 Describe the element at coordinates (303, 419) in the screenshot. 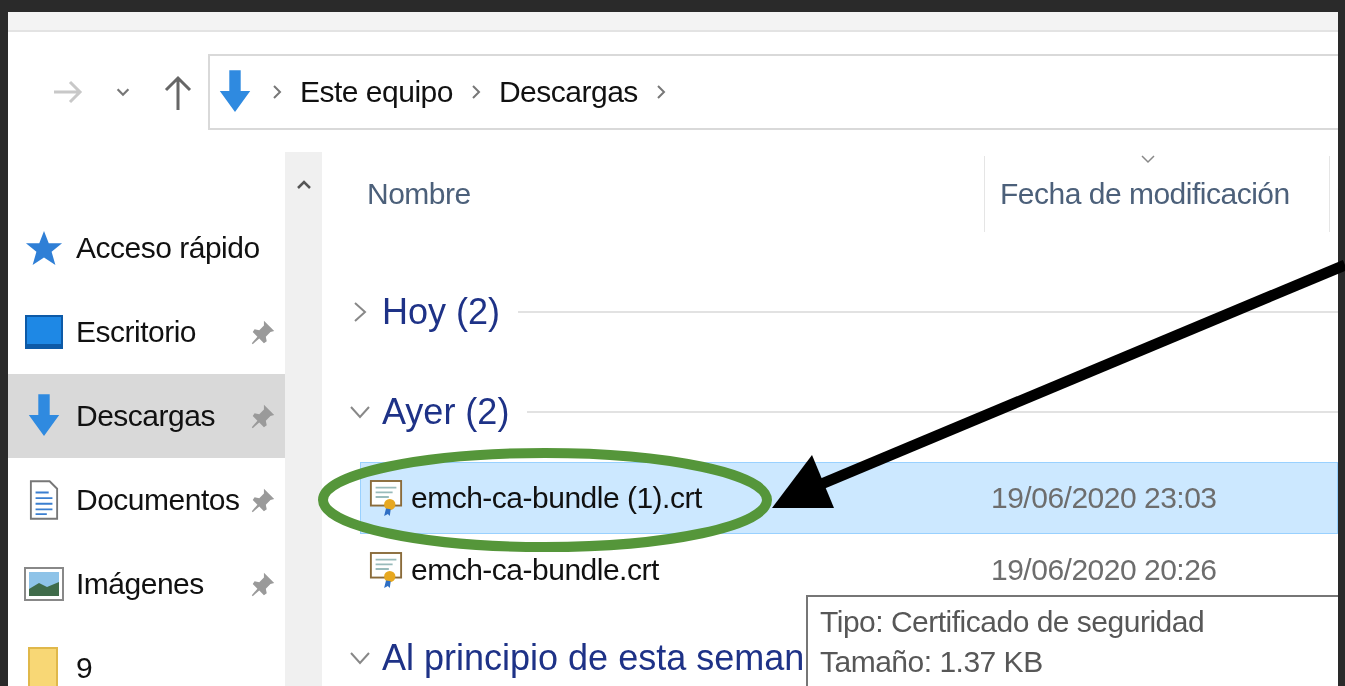

I see `scrollbar` at that location.